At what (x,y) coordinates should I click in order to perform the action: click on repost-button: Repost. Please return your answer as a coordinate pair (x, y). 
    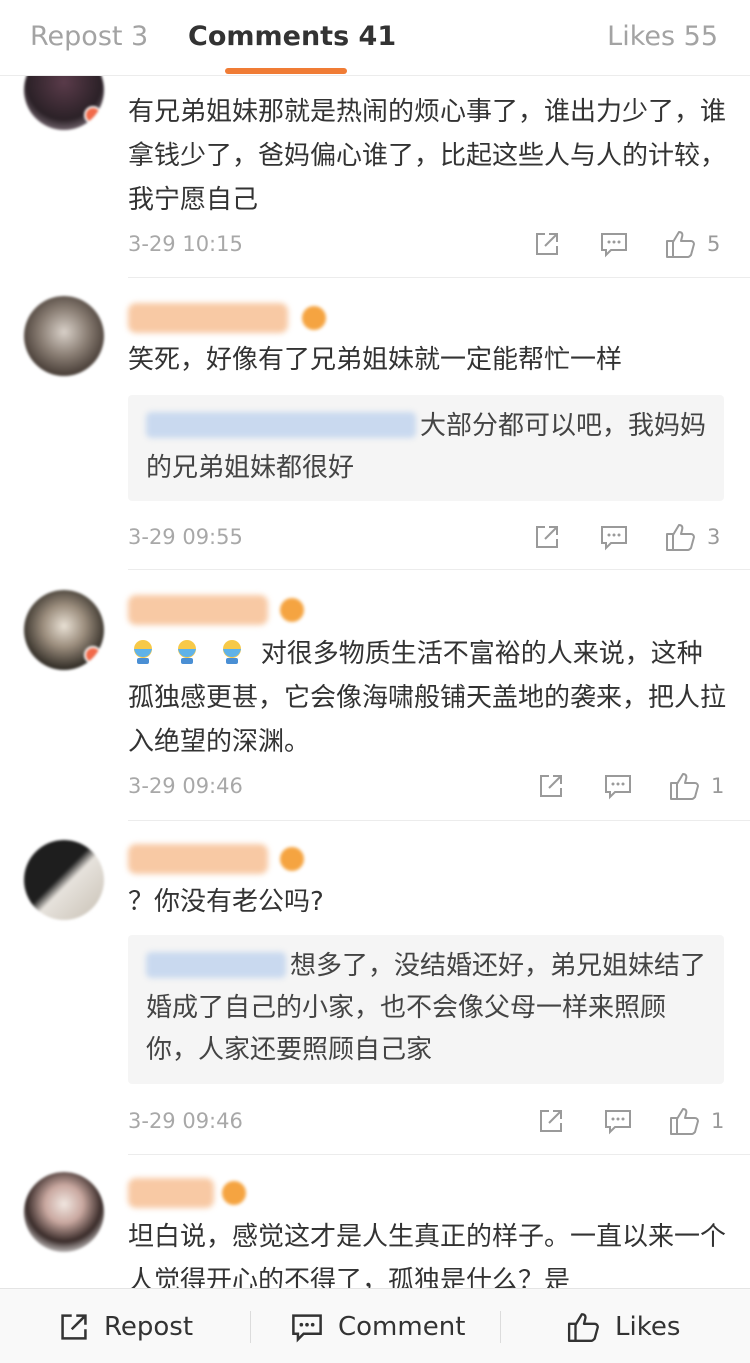
    Looking at the image, I should click on (125, 1326).